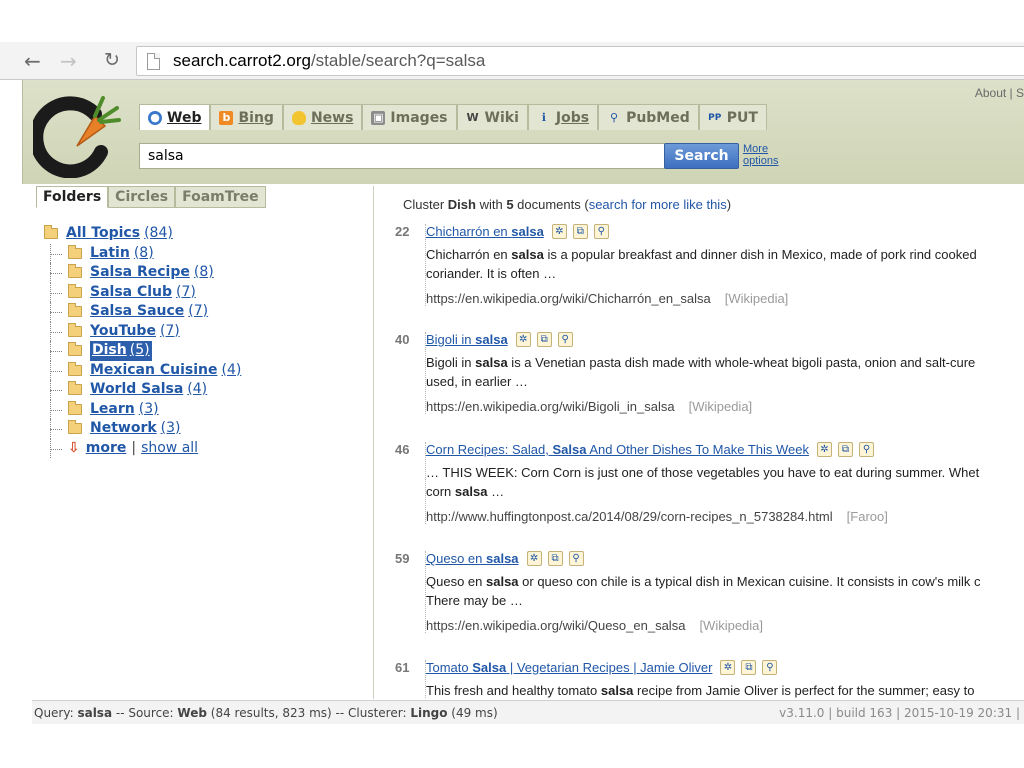  What do you see at coordinates (142, 409) in the screenshot?
I see `tree-item-learn: Learn (3)` at bounding box center [142, 409].